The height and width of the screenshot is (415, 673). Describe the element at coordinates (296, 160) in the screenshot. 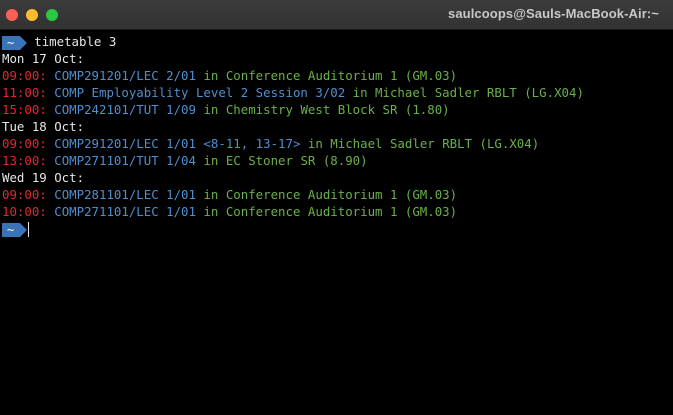

I see `entry-location: EC Stoner SR (8.90)` at that location.